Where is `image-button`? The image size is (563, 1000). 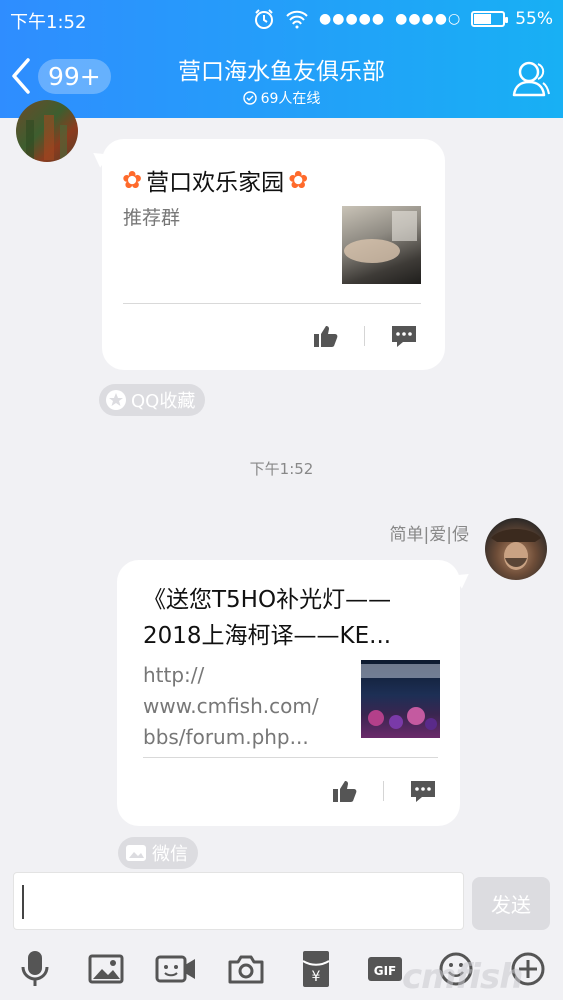 image-button is located at coordinates (106, 969).